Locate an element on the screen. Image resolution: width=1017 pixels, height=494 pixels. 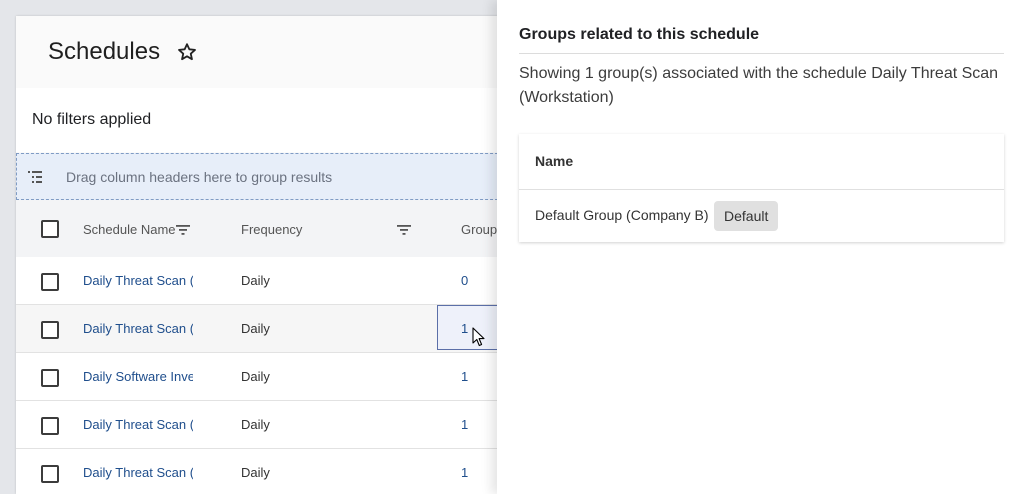
group-name: Default Group (Company B) is located at coordinates (622, 215).